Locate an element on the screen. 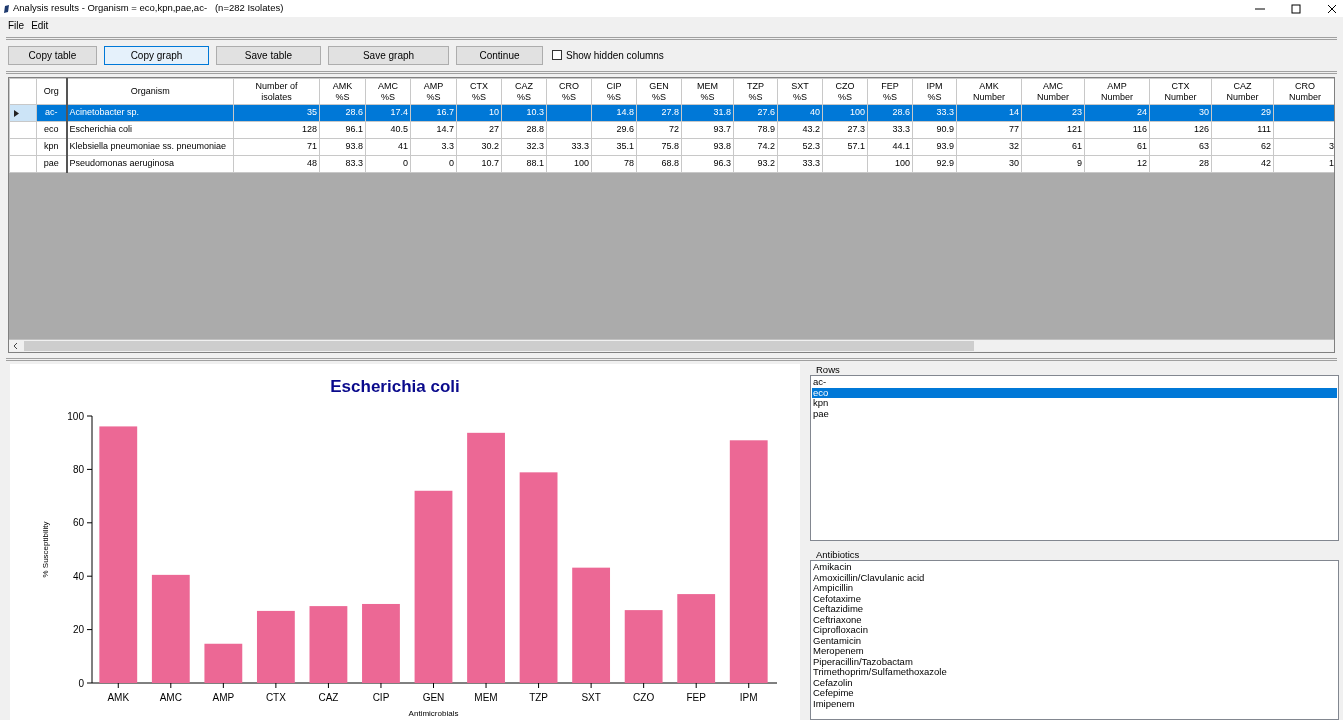 This screenshot has width=1343, height=720. list-item: eco is located at coordinates (1074, 392).